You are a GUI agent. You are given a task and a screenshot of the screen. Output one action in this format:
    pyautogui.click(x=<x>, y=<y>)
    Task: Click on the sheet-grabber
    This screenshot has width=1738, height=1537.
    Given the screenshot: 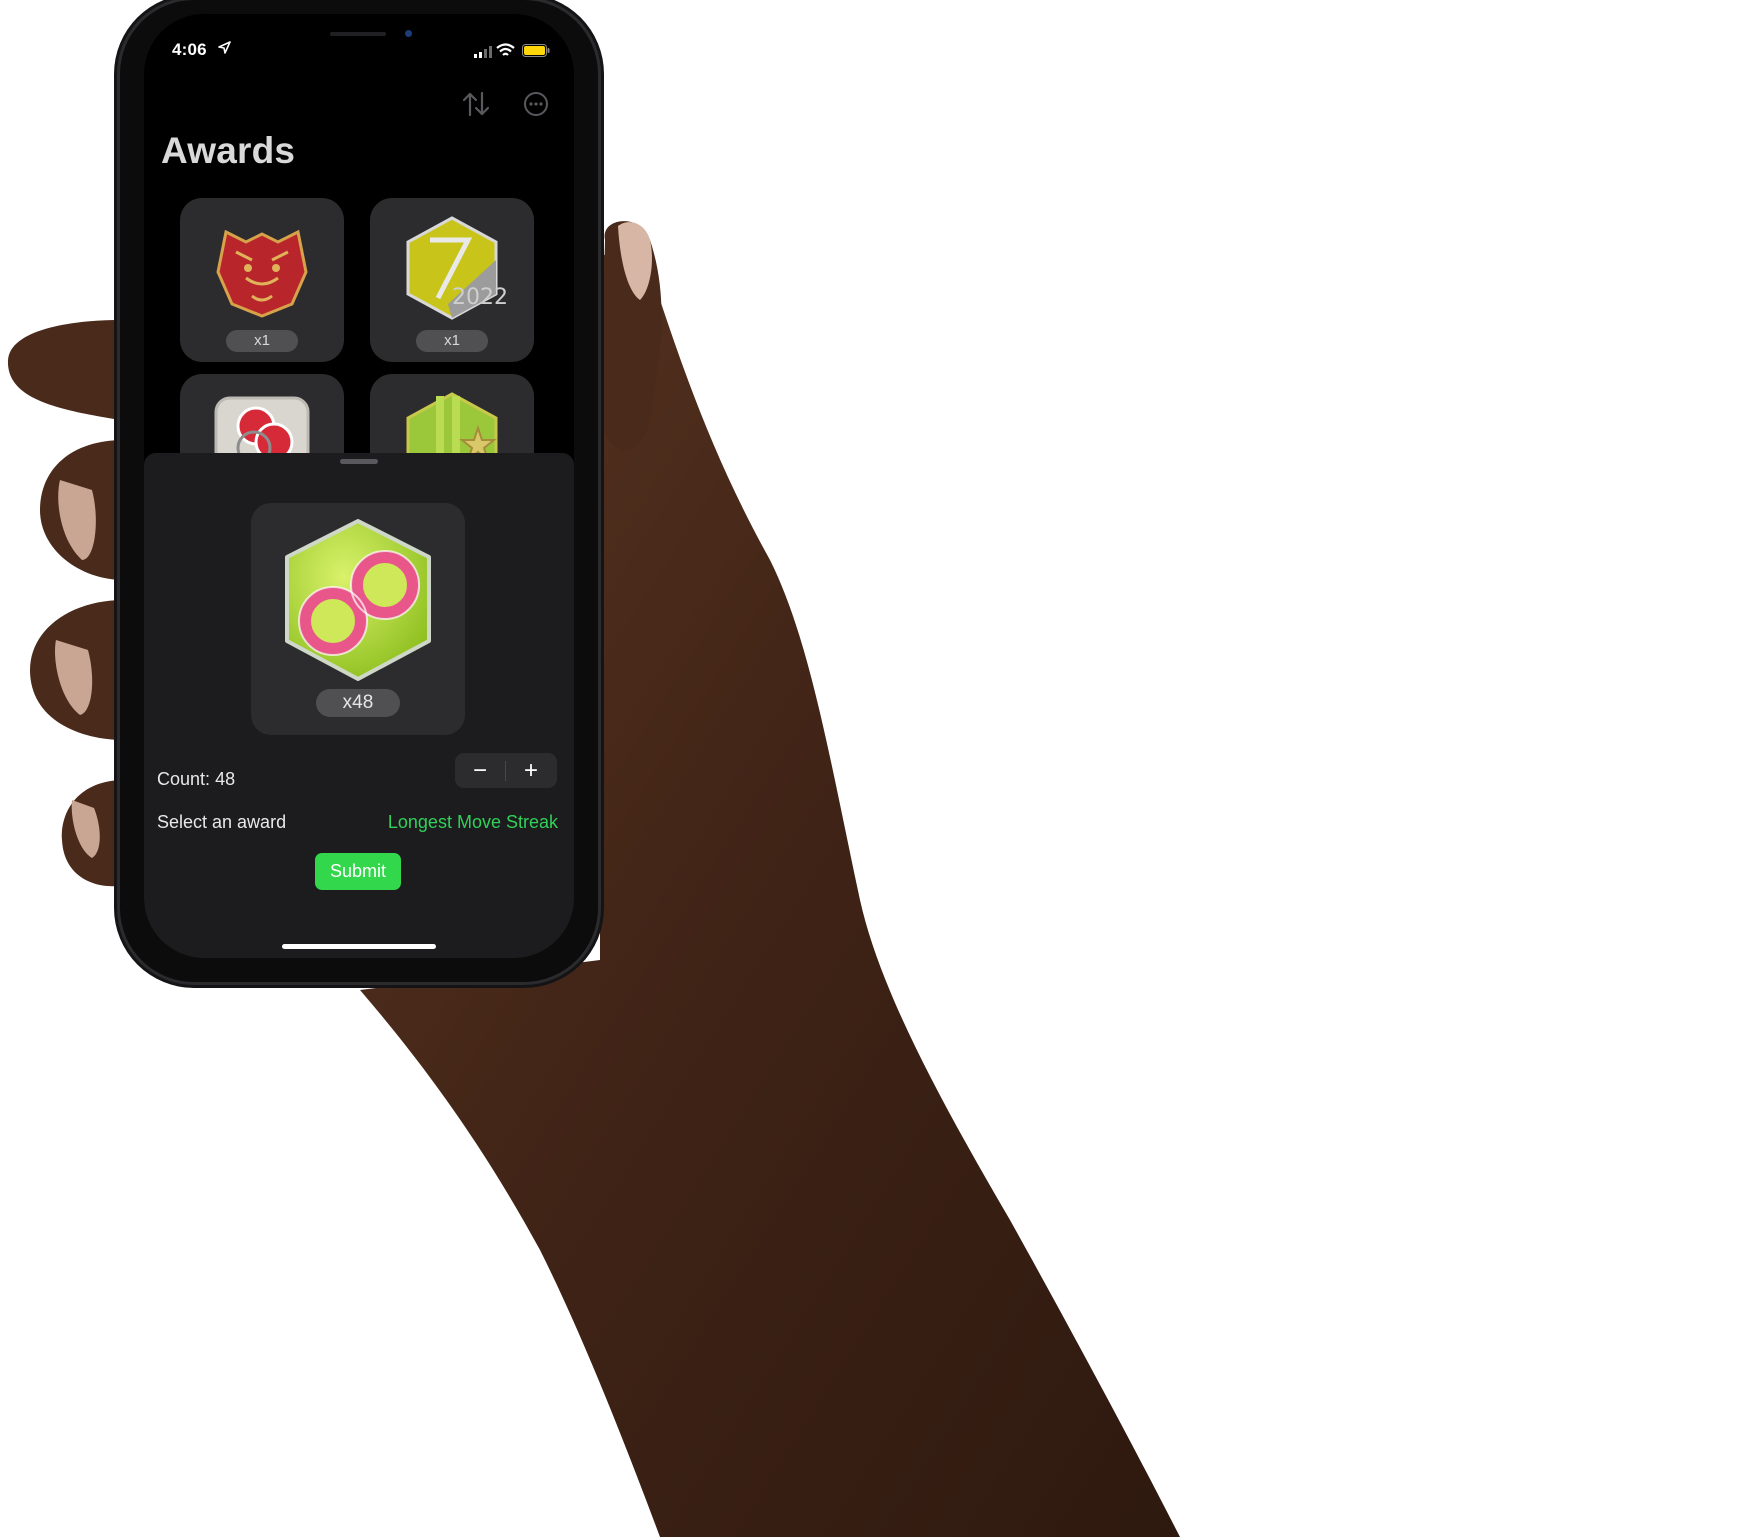 What is the action you would take?
    pyautogui.click(x=359, y=461)
    